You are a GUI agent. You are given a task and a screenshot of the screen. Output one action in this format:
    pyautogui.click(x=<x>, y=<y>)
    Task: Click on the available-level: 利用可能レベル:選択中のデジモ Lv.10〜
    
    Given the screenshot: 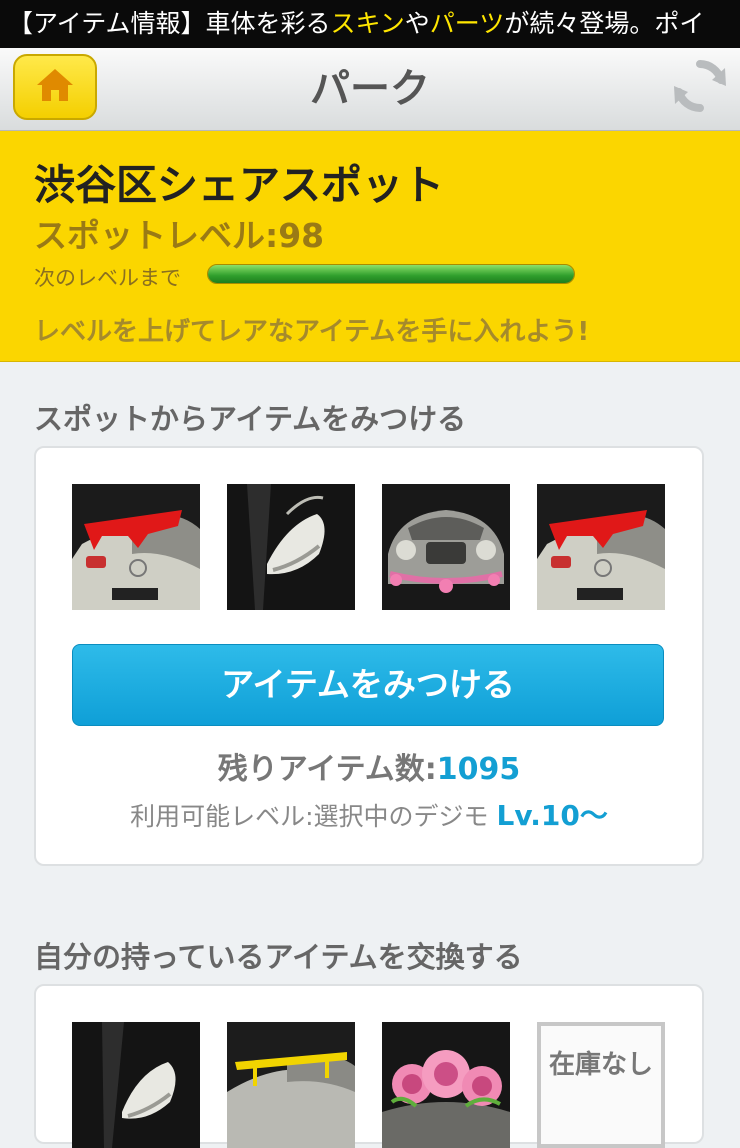 What is the action you would take?
    pyautogui.click(x=369, y=814)
    